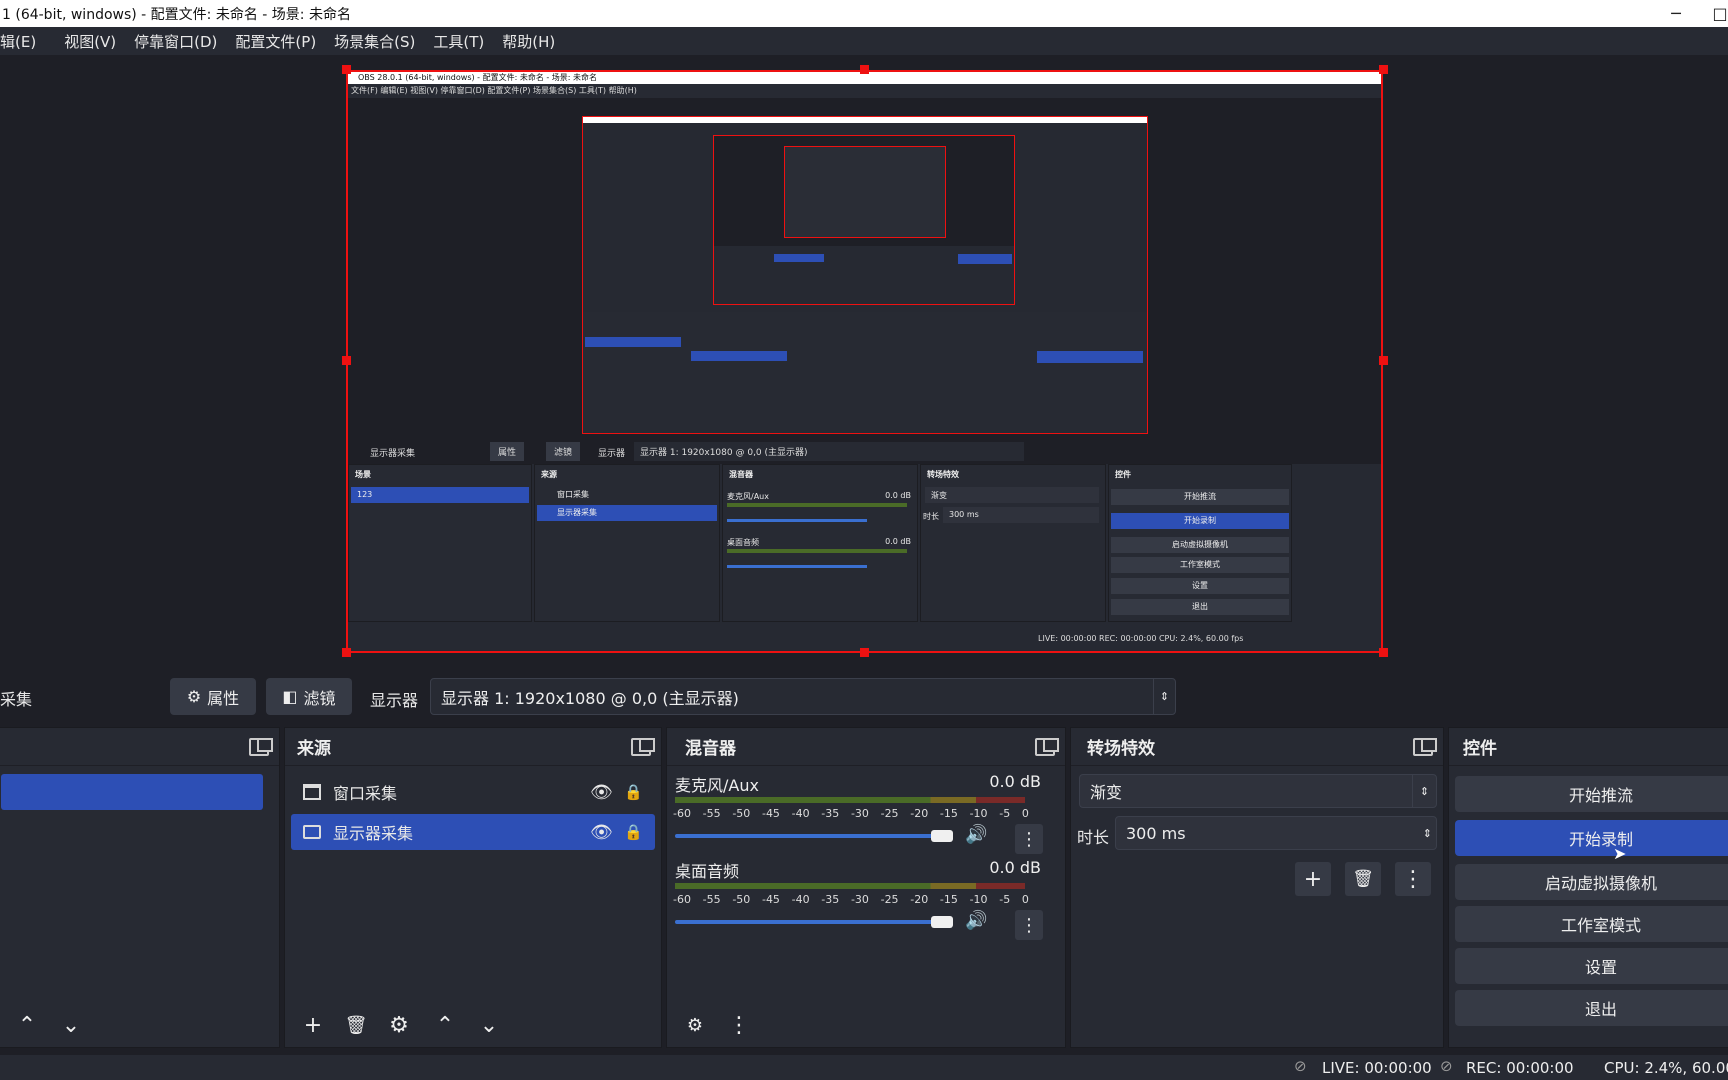 The width and height of the screenshot is (1728, 1080). I want to click on transitions-dock: 转场特效 渐变 ⇕ 时长 300 ms ⇕ + 🗑 ⋮, so click(1257, 887).